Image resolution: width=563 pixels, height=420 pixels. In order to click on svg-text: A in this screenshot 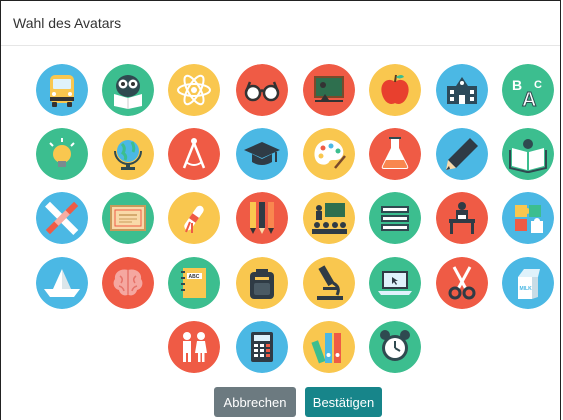, I will do `click(529, 100)`.